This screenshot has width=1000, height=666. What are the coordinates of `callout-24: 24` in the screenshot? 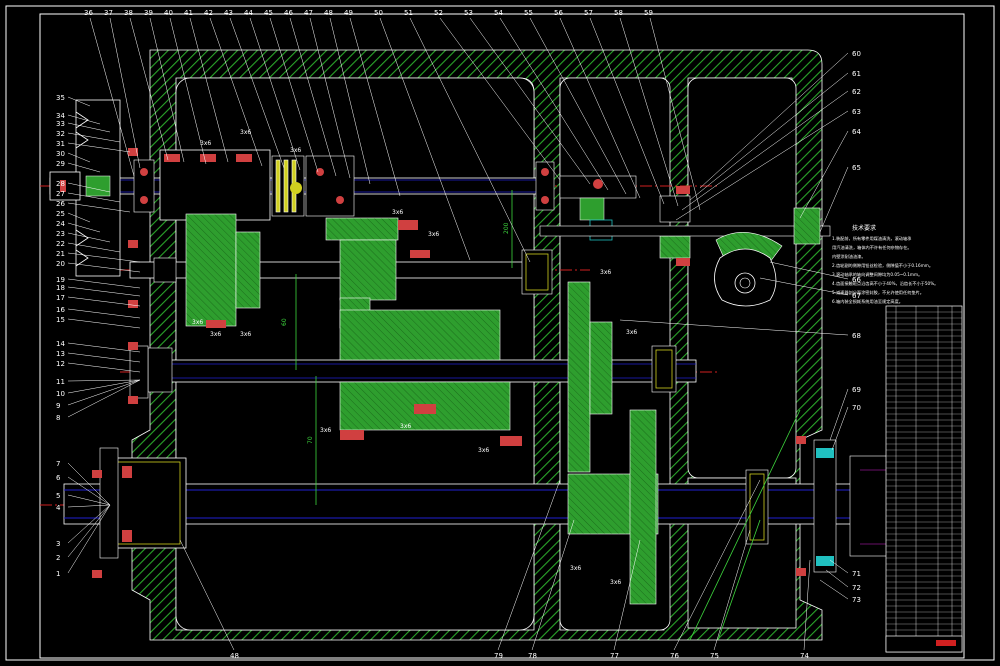 It's located at (60, 224).